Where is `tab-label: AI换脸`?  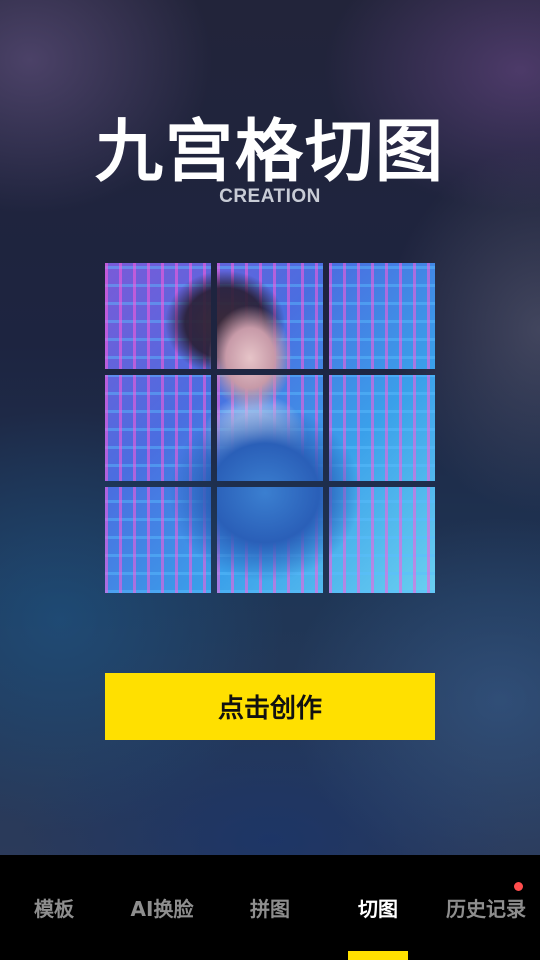
tab-label: AI换脸 is located at coordinates (162, 909).